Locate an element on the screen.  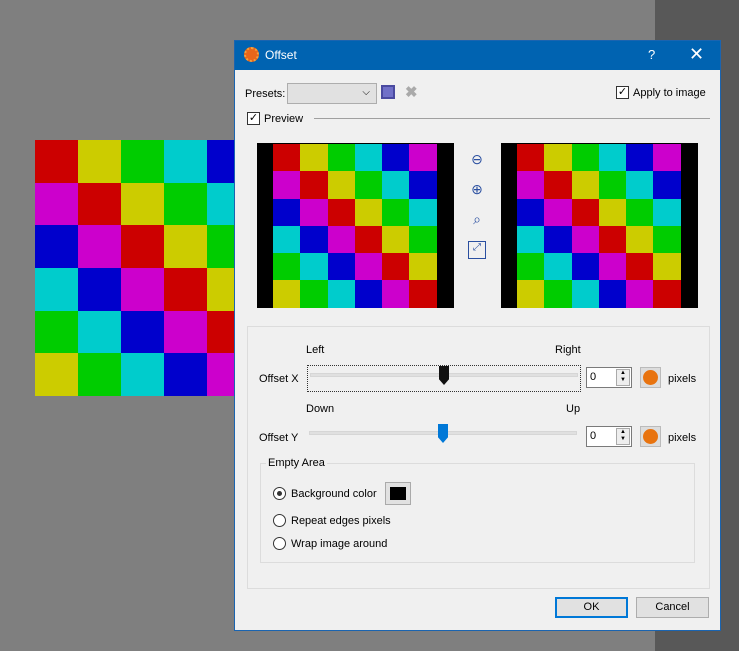
offset-y-min-label: Down is located at coordinates (320, 409).